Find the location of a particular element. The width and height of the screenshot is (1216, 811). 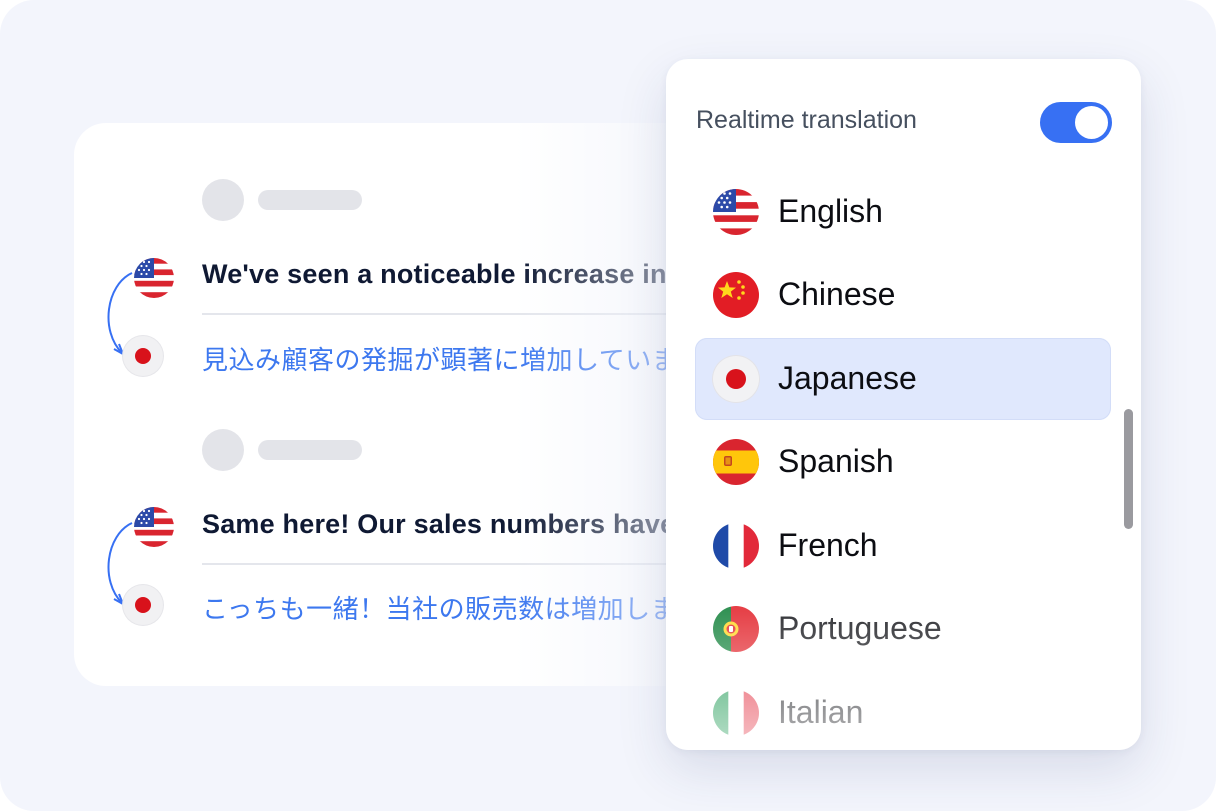

translated-message: 見込み顧客の発掘が顕著に増加しています is located at coordinates (453, 360).